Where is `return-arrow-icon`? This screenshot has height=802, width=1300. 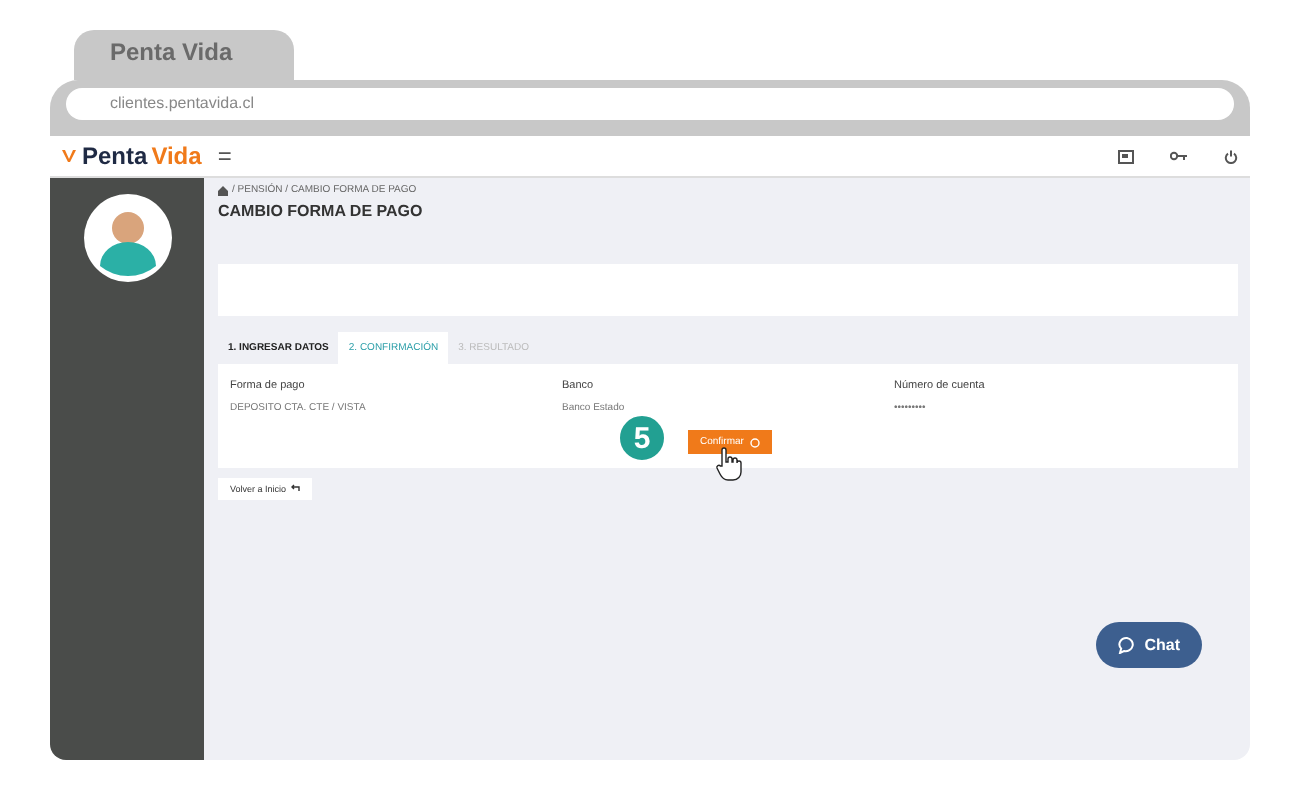 return-arrow-icon is located at coordinates (295, 488).